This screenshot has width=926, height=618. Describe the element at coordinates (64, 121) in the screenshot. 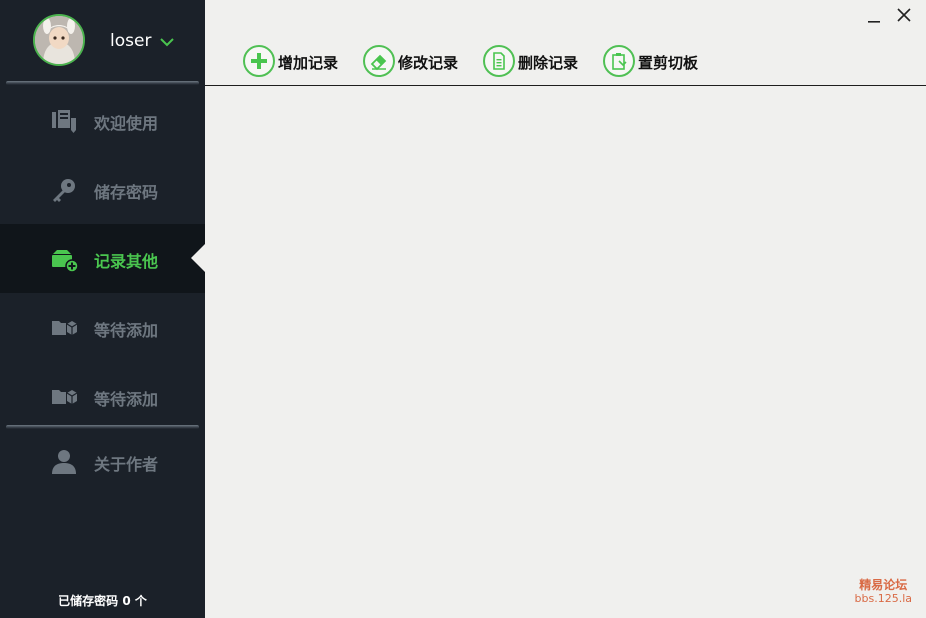

I see `welcome-icon` at that location.